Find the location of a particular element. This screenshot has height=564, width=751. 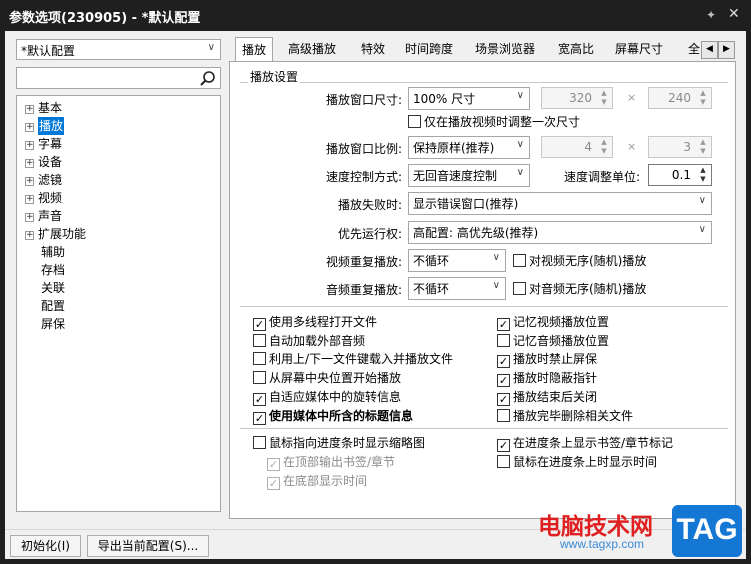

title-bar: 参数选项(230905) - *默认配置 ✦ ✕ is located at coordinates (375, 15).